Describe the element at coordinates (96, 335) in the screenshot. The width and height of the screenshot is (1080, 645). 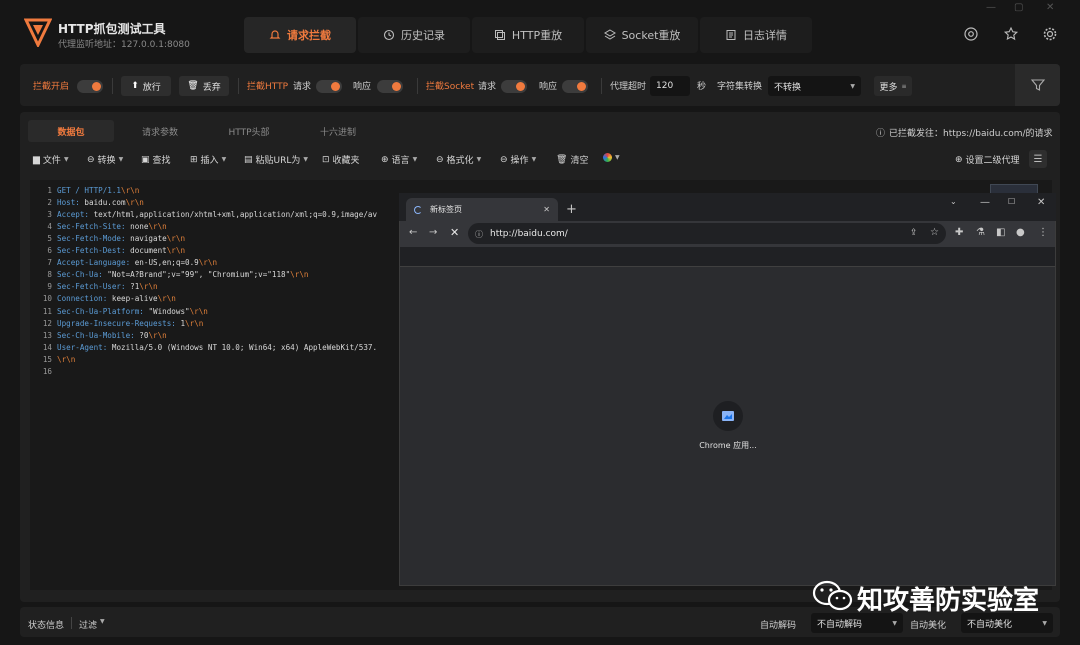
I see `header-key: Sec-Ch-Ua-Mobile:` at that location.